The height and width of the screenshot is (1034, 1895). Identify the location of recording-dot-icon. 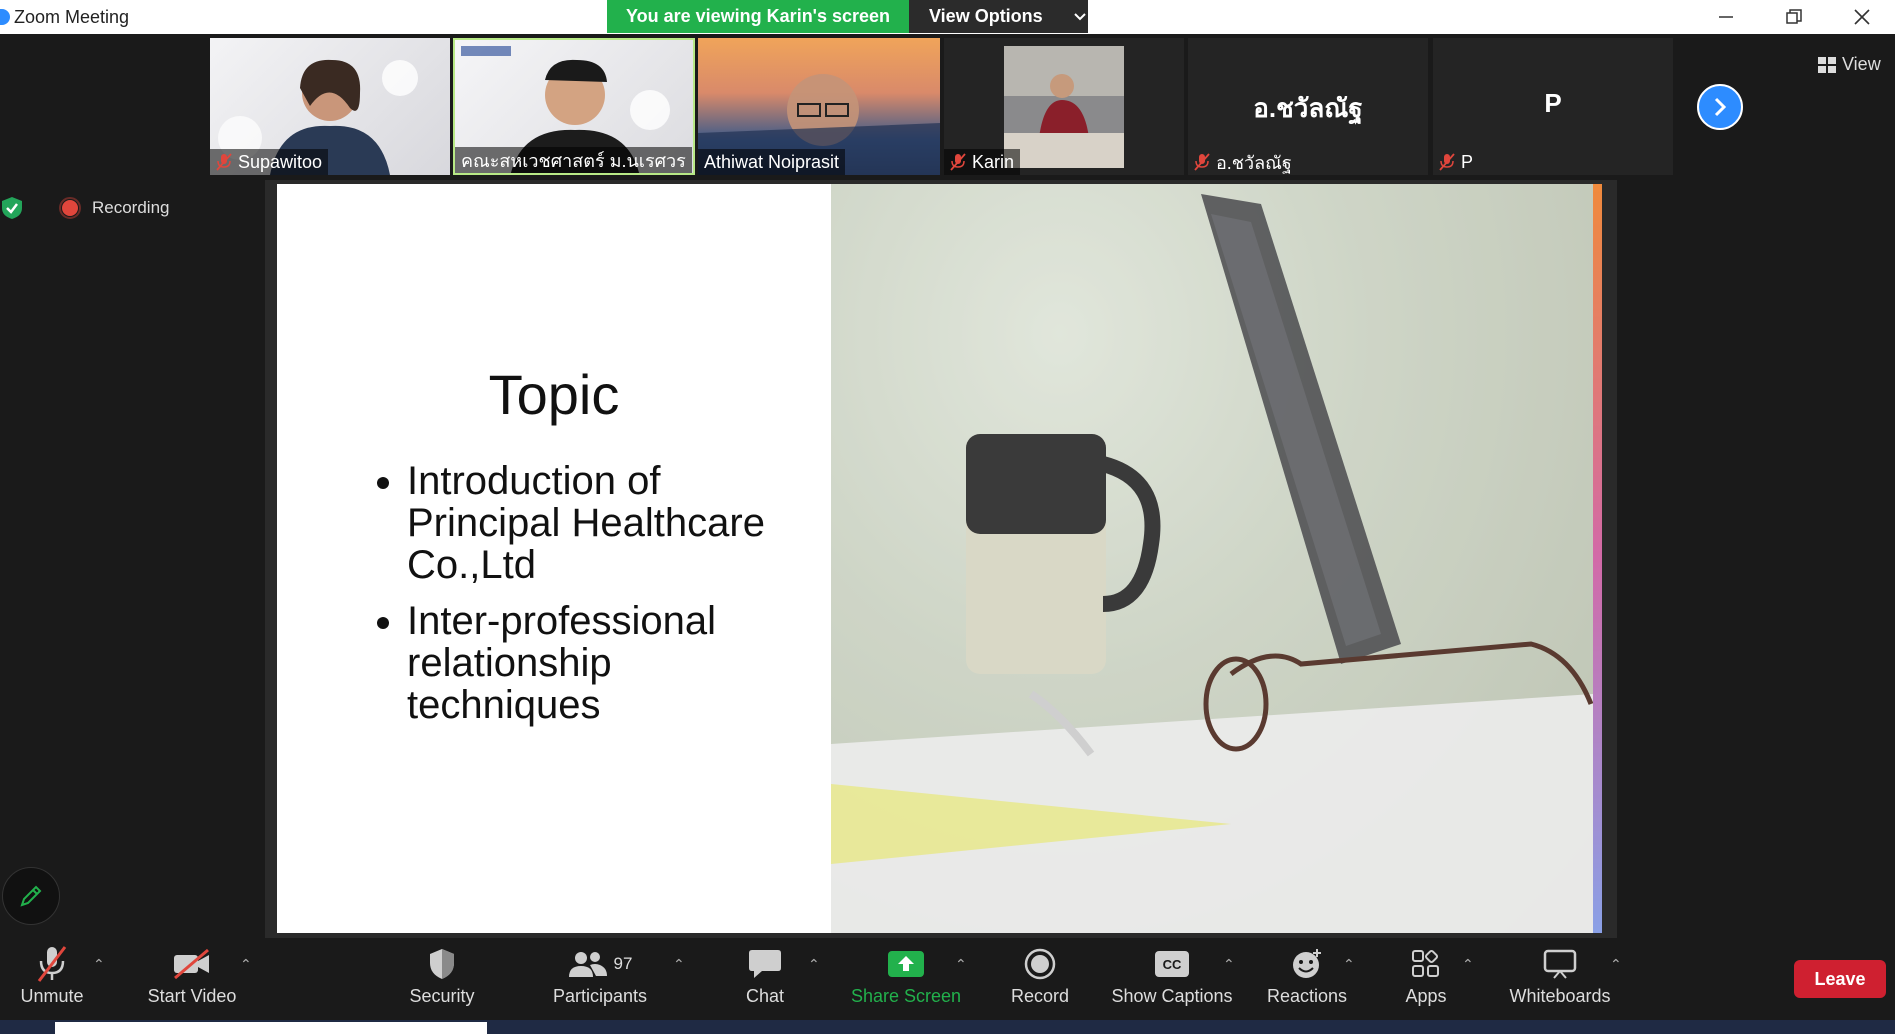
(70, 208).